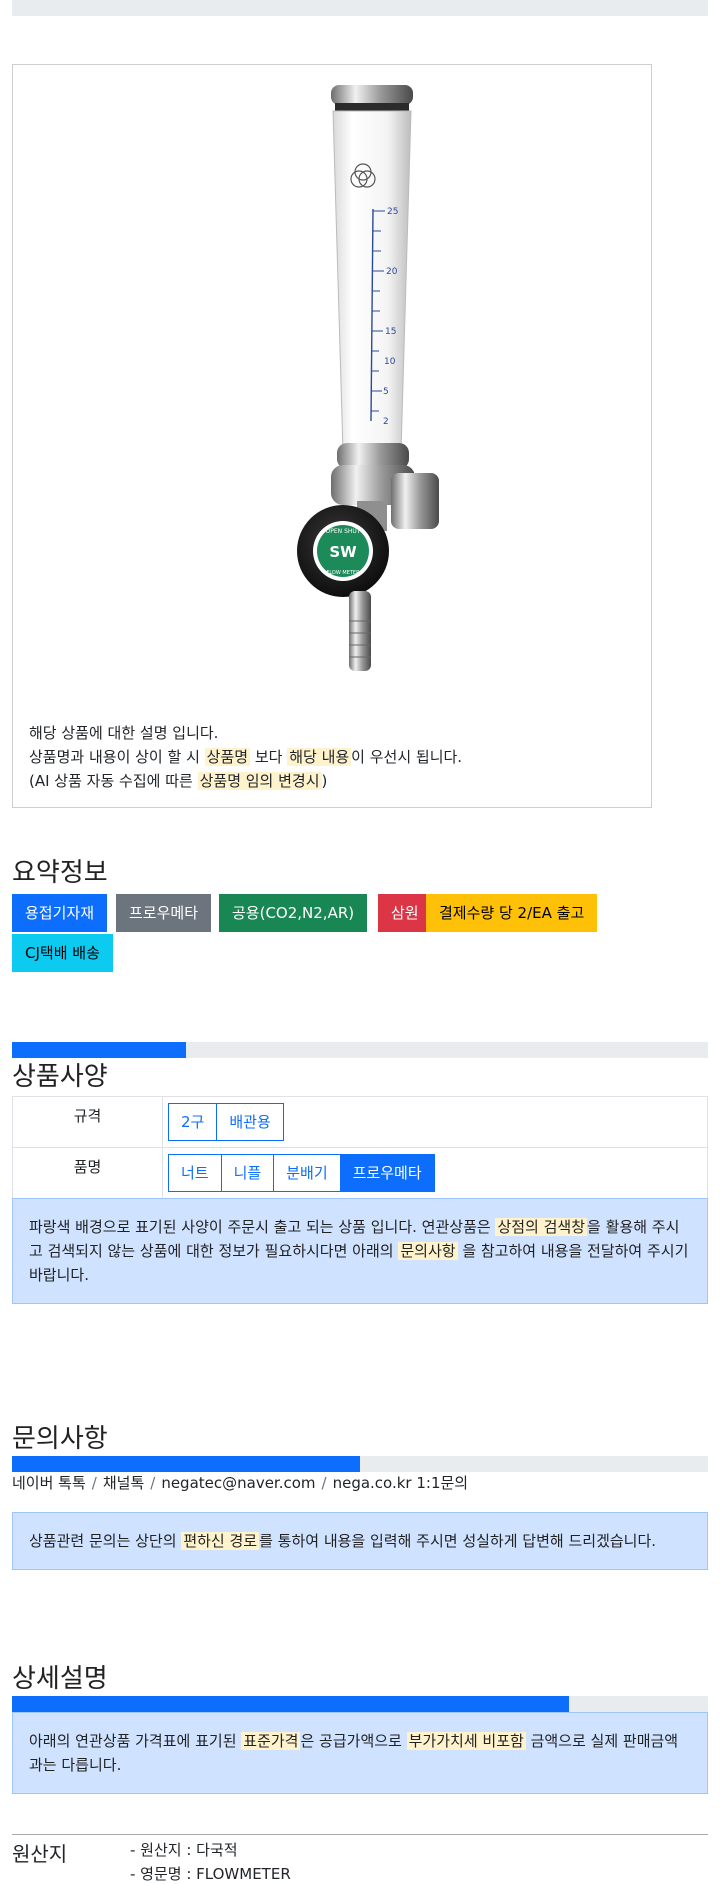 The width and height of the screenshot is (720, 1884). Describe the element at coordinates (88, 1122) in the screenshot. I see `spec-label-size: 규격` at that location.